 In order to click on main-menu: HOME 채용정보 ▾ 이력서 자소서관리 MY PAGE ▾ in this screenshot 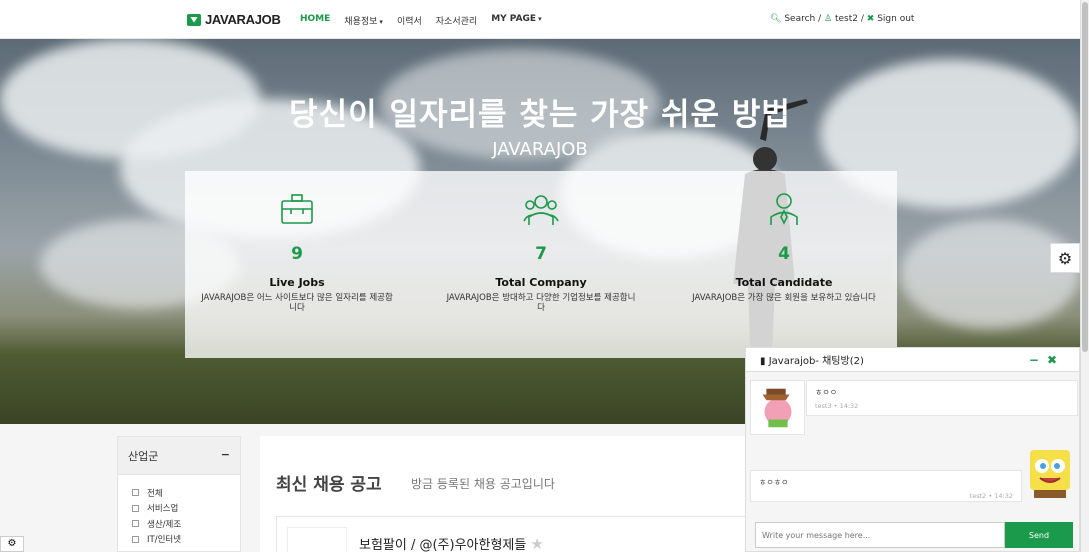, I will do `click(428, 20)`.